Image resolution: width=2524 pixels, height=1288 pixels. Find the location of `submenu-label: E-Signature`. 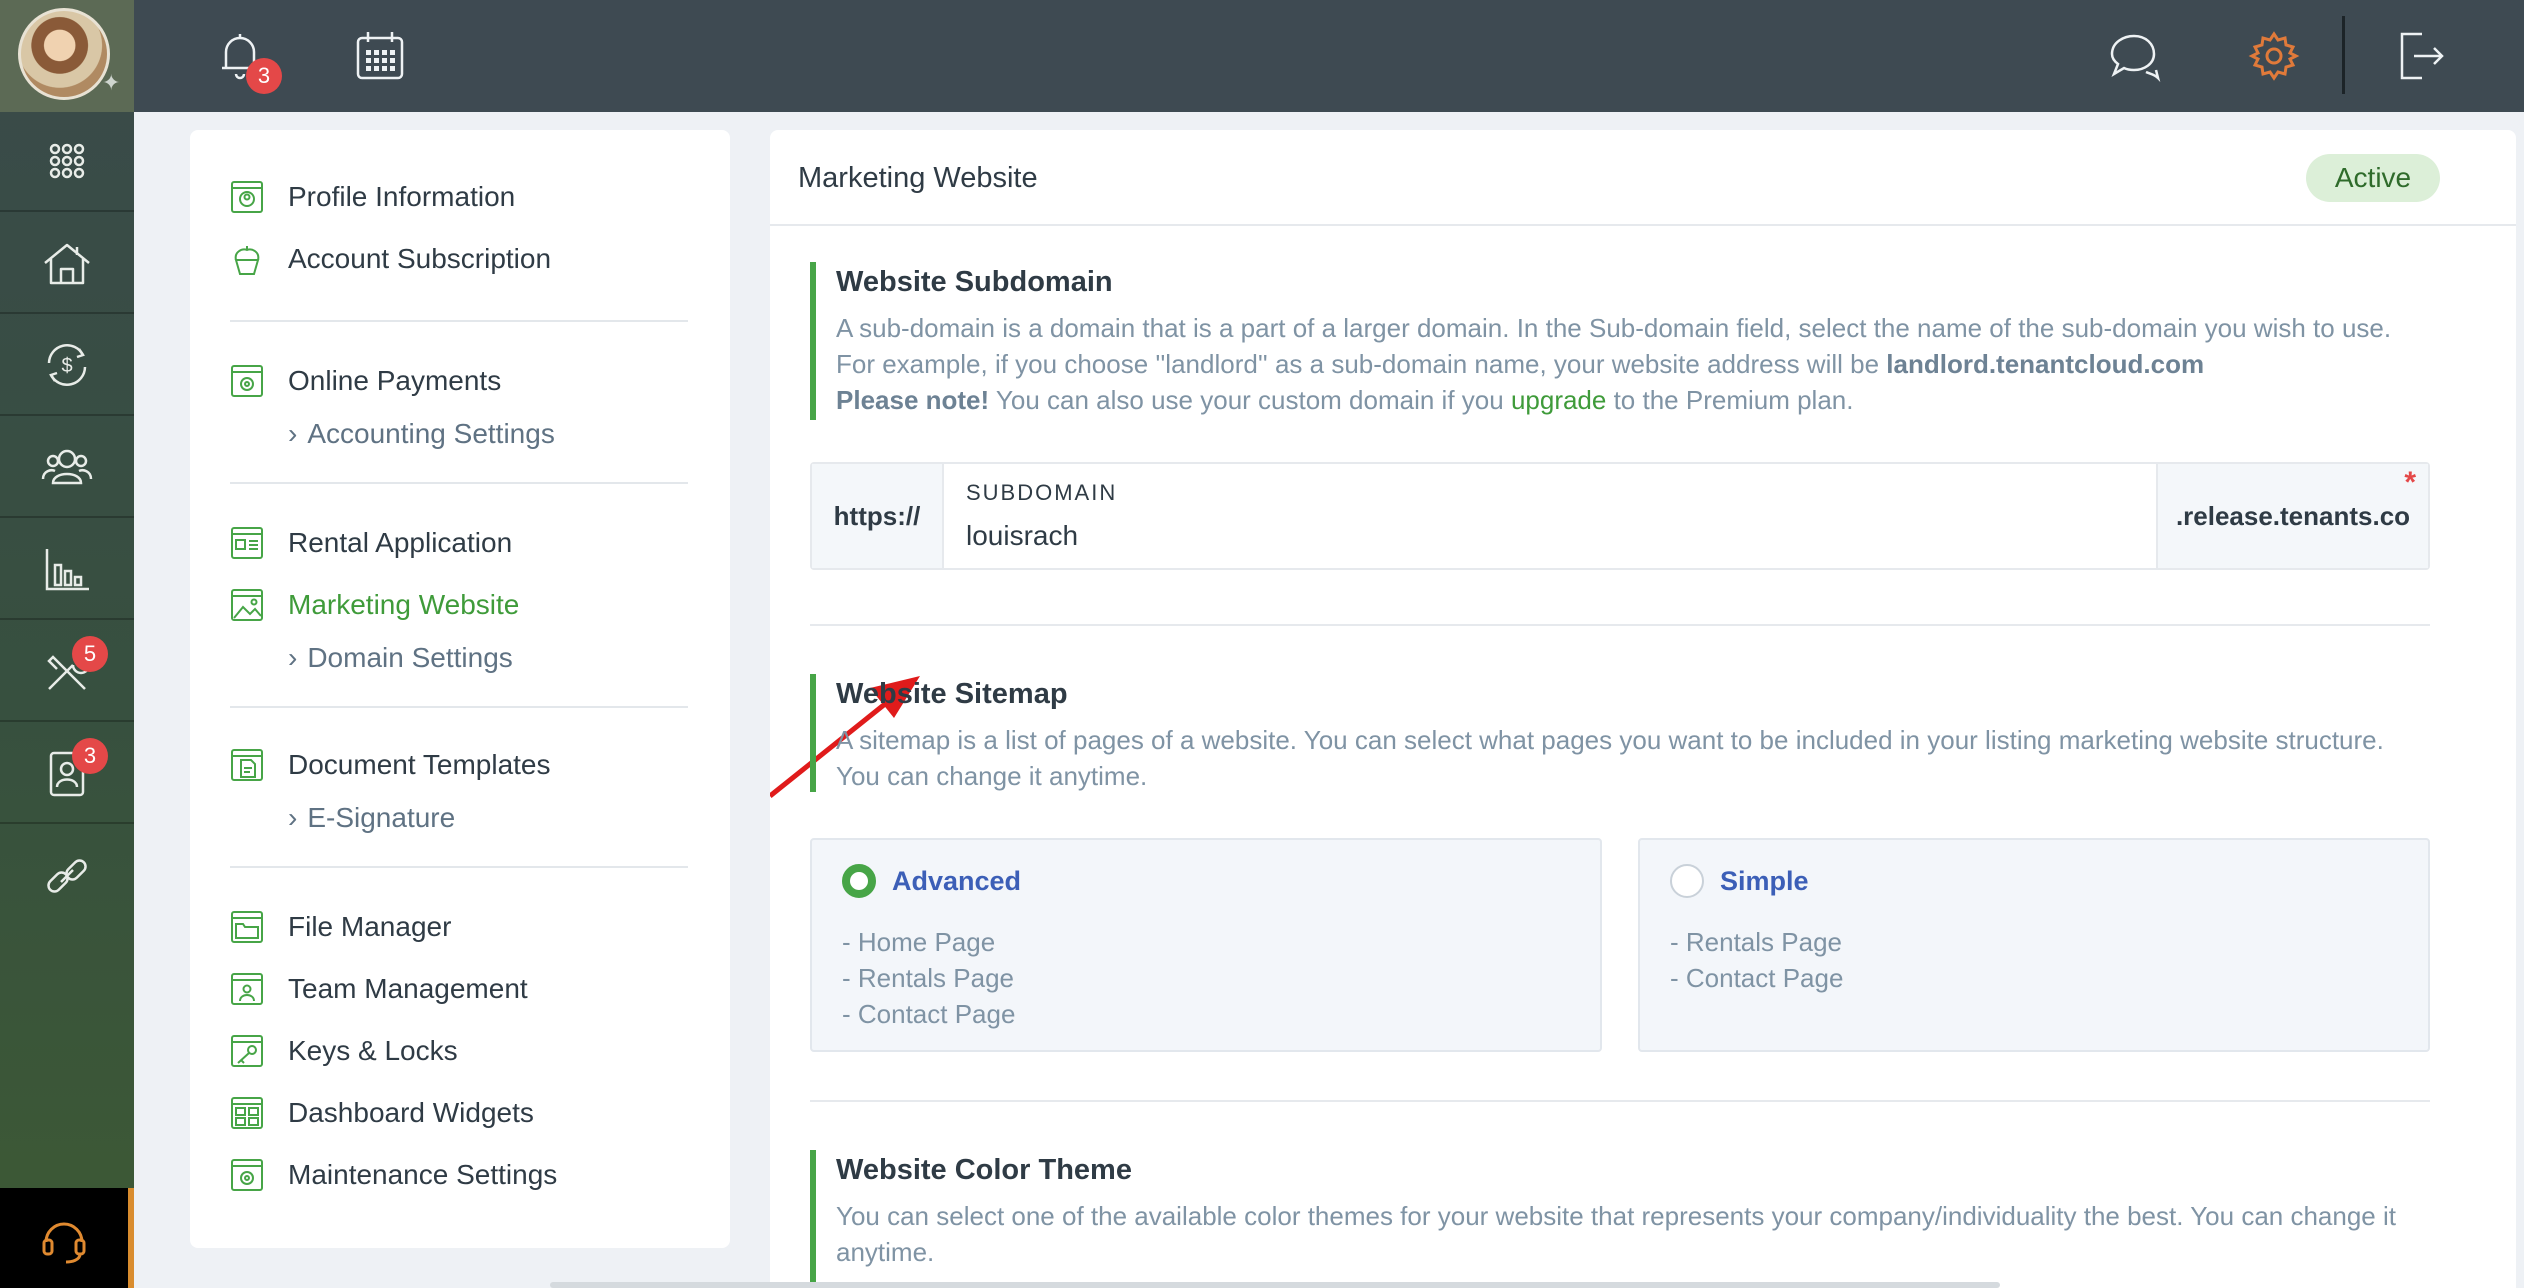

submenu-label: E-Signature is located at coordinates (381, 817).